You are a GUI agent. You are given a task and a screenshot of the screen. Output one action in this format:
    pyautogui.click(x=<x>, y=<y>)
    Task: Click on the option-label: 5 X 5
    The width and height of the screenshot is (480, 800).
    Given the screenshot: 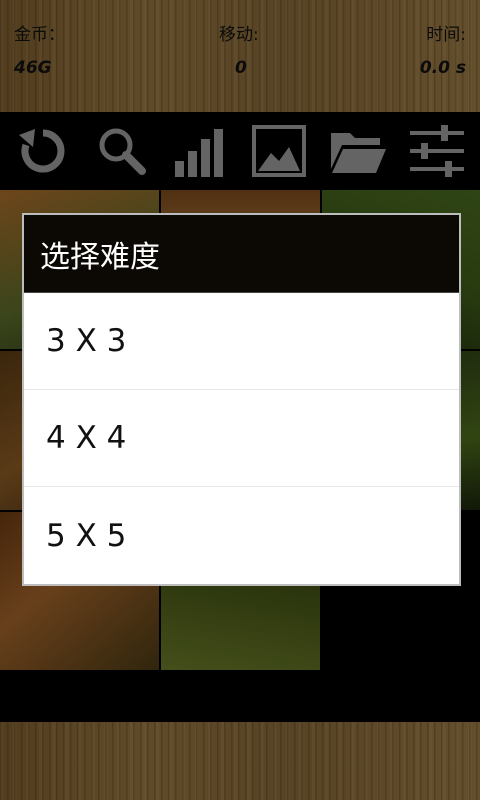 What is the action you would take?
    pyautogui.click(x=86, y=535)
    